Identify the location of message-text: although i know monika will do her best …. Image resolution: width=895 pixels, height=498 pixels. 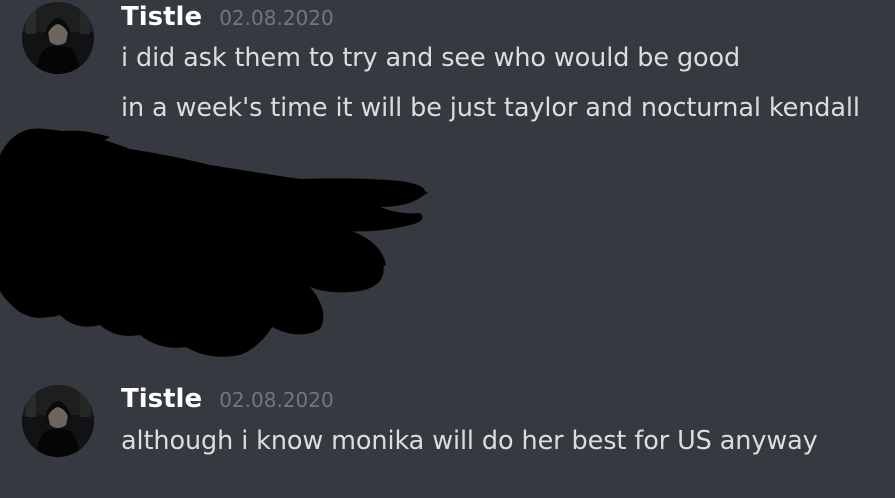
(469, 441).